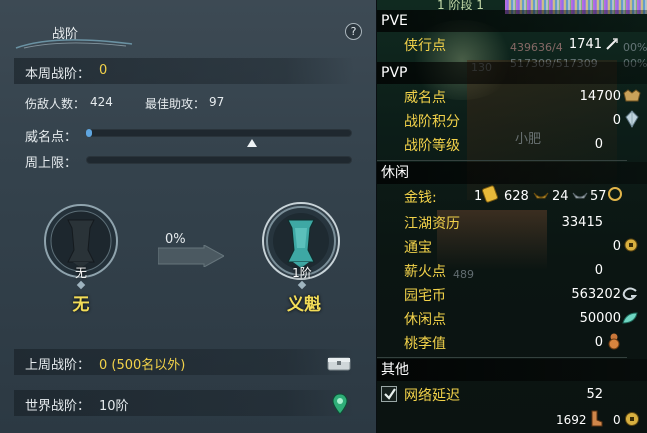  Describe the element at coordinates (425, 272) in the screenshot. I see `stat-label: 薪火点` at that location.